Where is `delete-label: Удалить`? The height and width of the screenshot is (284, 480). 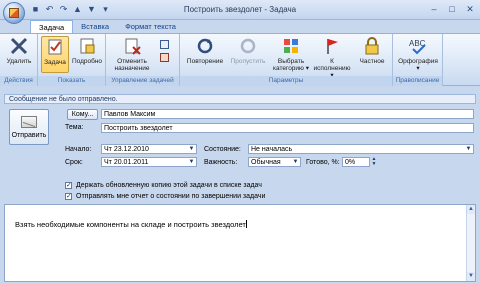 delete-label: Удалить is located at coordinates (19, 61).